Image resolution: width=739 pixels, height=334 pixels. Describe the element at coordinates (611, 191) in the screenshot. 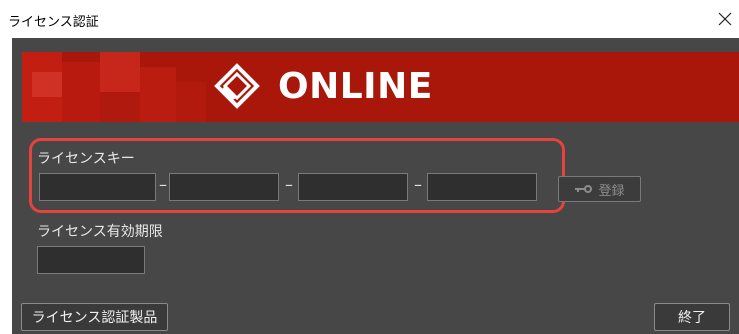

I see `register-label: 登録` at that location.